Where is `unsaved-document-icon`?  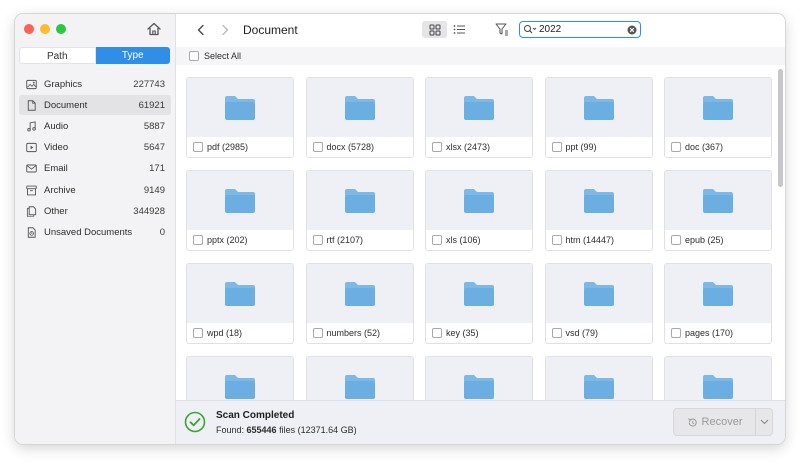
unsaved-document-icon is located at coordinates (31, 232).